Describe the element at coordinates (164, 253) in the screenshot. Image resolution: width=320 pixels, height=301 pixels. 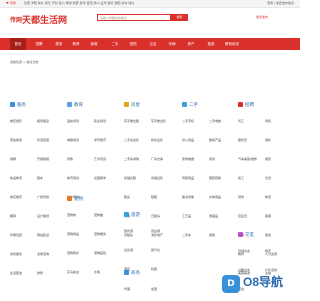
I see `category-link: 旅行社` at that location.